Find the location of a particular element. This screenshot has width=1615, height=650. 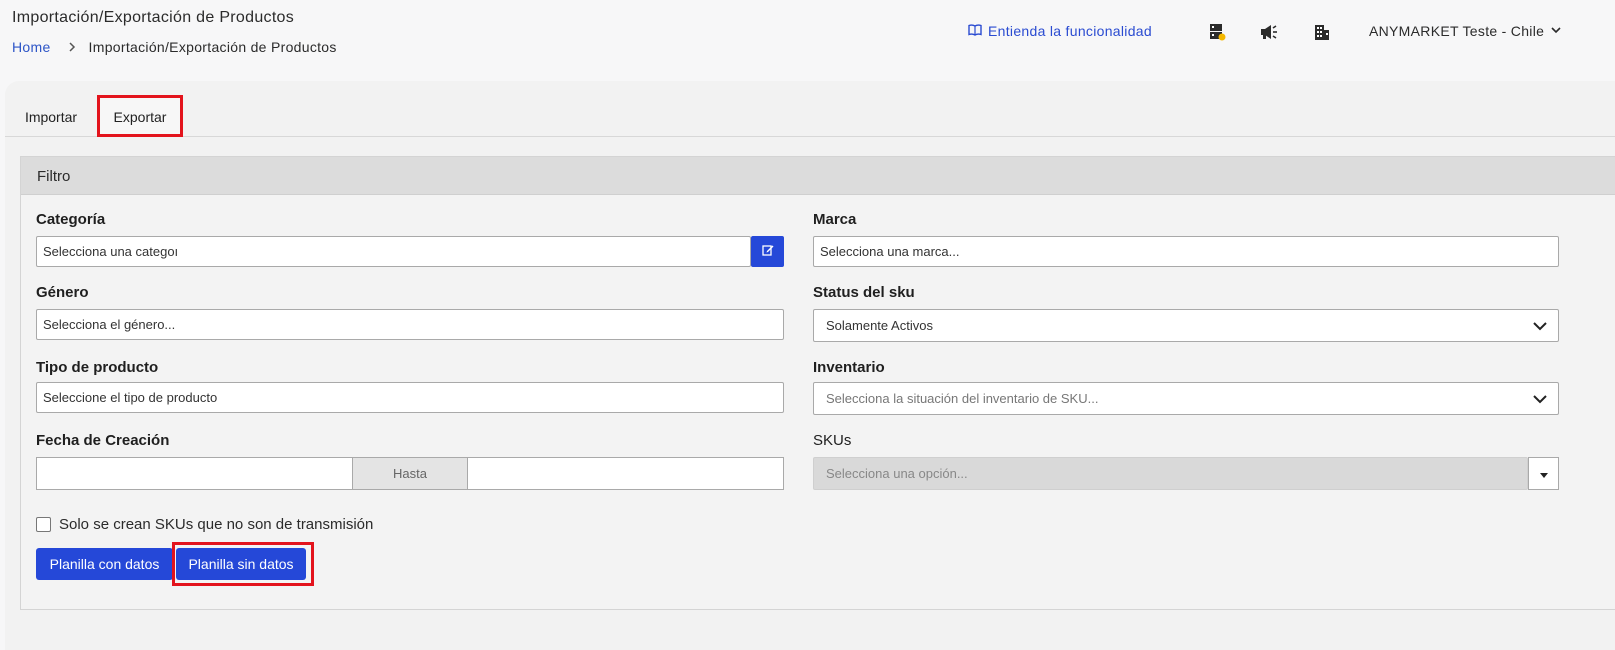

fecha-desde-input is located at coordinates (194, 473).